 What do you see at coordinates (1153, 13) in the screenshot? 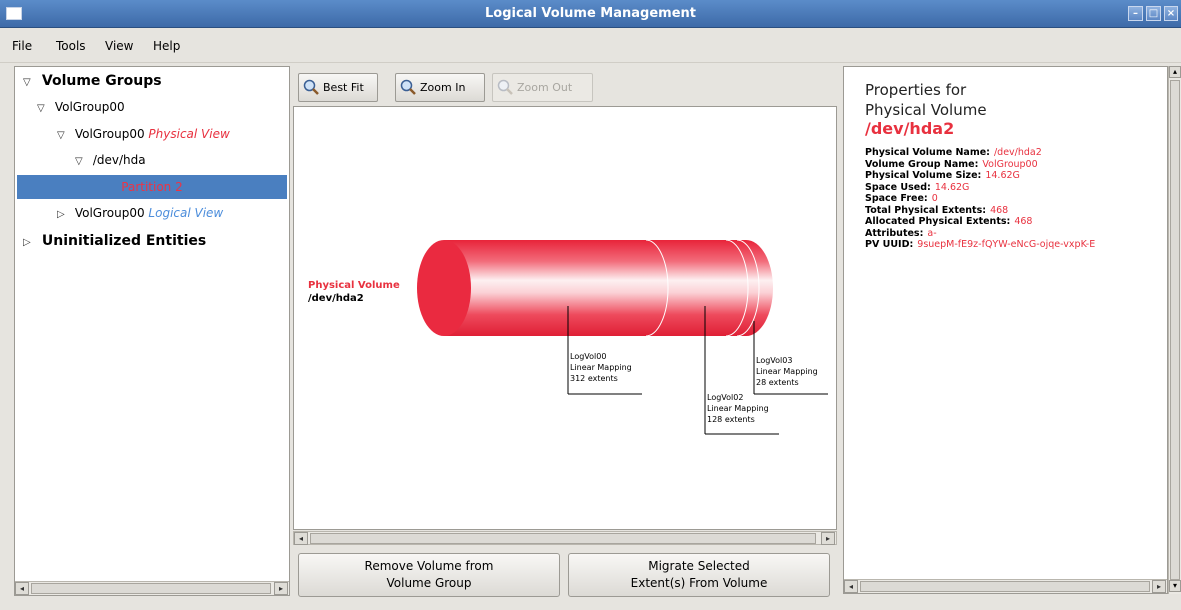
I see `maximize-button: □` at bounding box center [1153, 13].